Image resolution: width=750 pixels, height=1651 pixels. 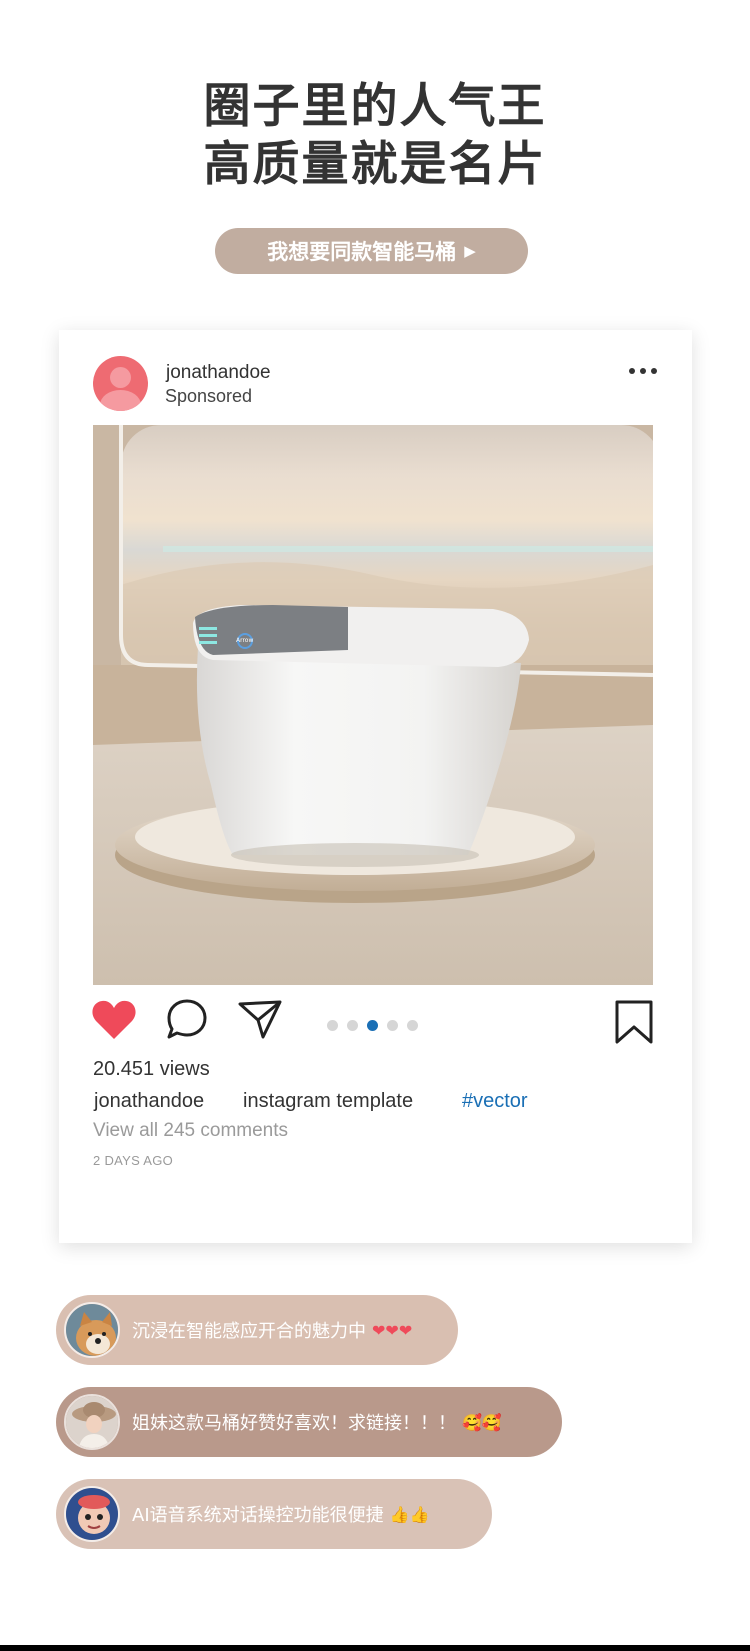 What do you see at coordinates (634, 1022) in the screenshot?
I see `bookmark-icon` at bounding box center [634, 1022].